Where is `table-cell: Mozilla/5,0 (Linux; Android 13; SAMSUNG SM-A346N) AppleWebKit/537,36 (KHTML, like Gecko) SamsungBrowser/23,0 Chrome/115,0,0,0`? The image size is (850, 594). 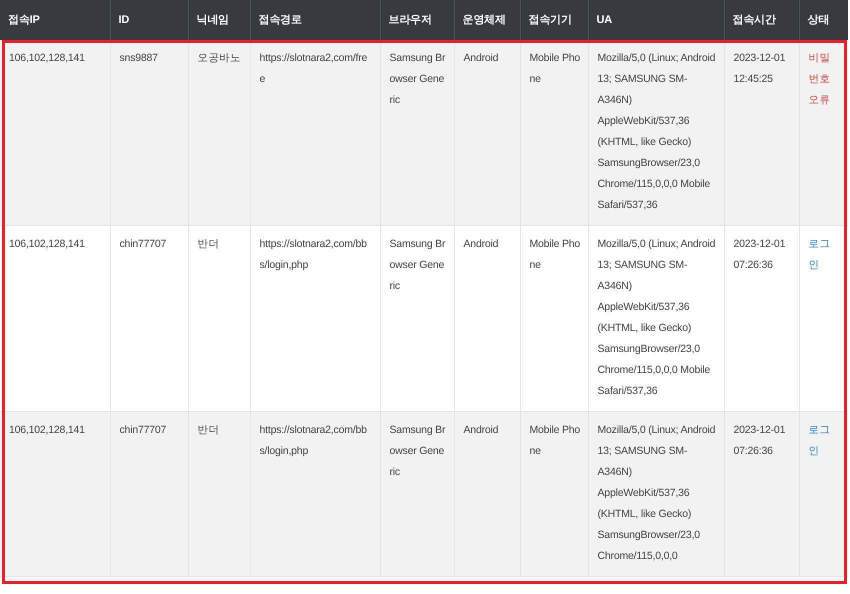 table-cell: Mozilla/5,0 (Linux; Android 13; SAMSUNG SM-A346N) AppleWebKit/537,36 (KHTML, like Gecko) SamsungBrowser/23,0 Chrome/115,0,0,0 is located at coordinates (656, 494).